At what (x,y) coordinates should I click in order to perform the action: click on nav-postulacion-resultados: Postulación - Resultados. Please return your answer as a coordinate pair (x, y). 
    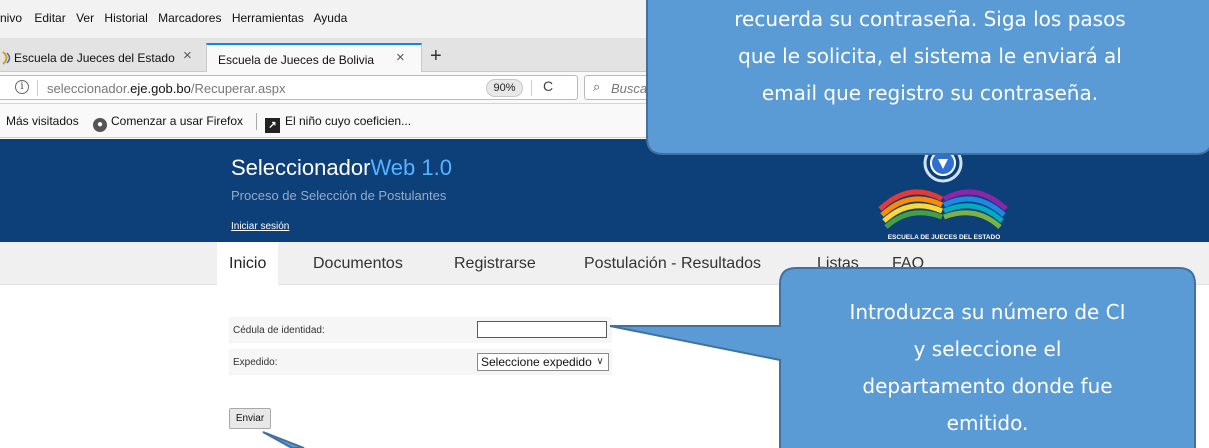
    Looking at the image, I should click on (672, 263).